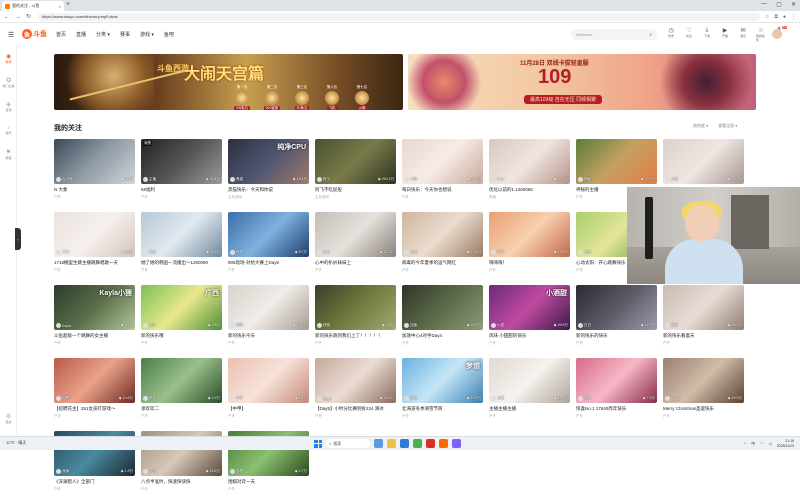  Describe the element at coordinates (529, 197) in the screenshot. I see `stream-category: 颜值` at that location.